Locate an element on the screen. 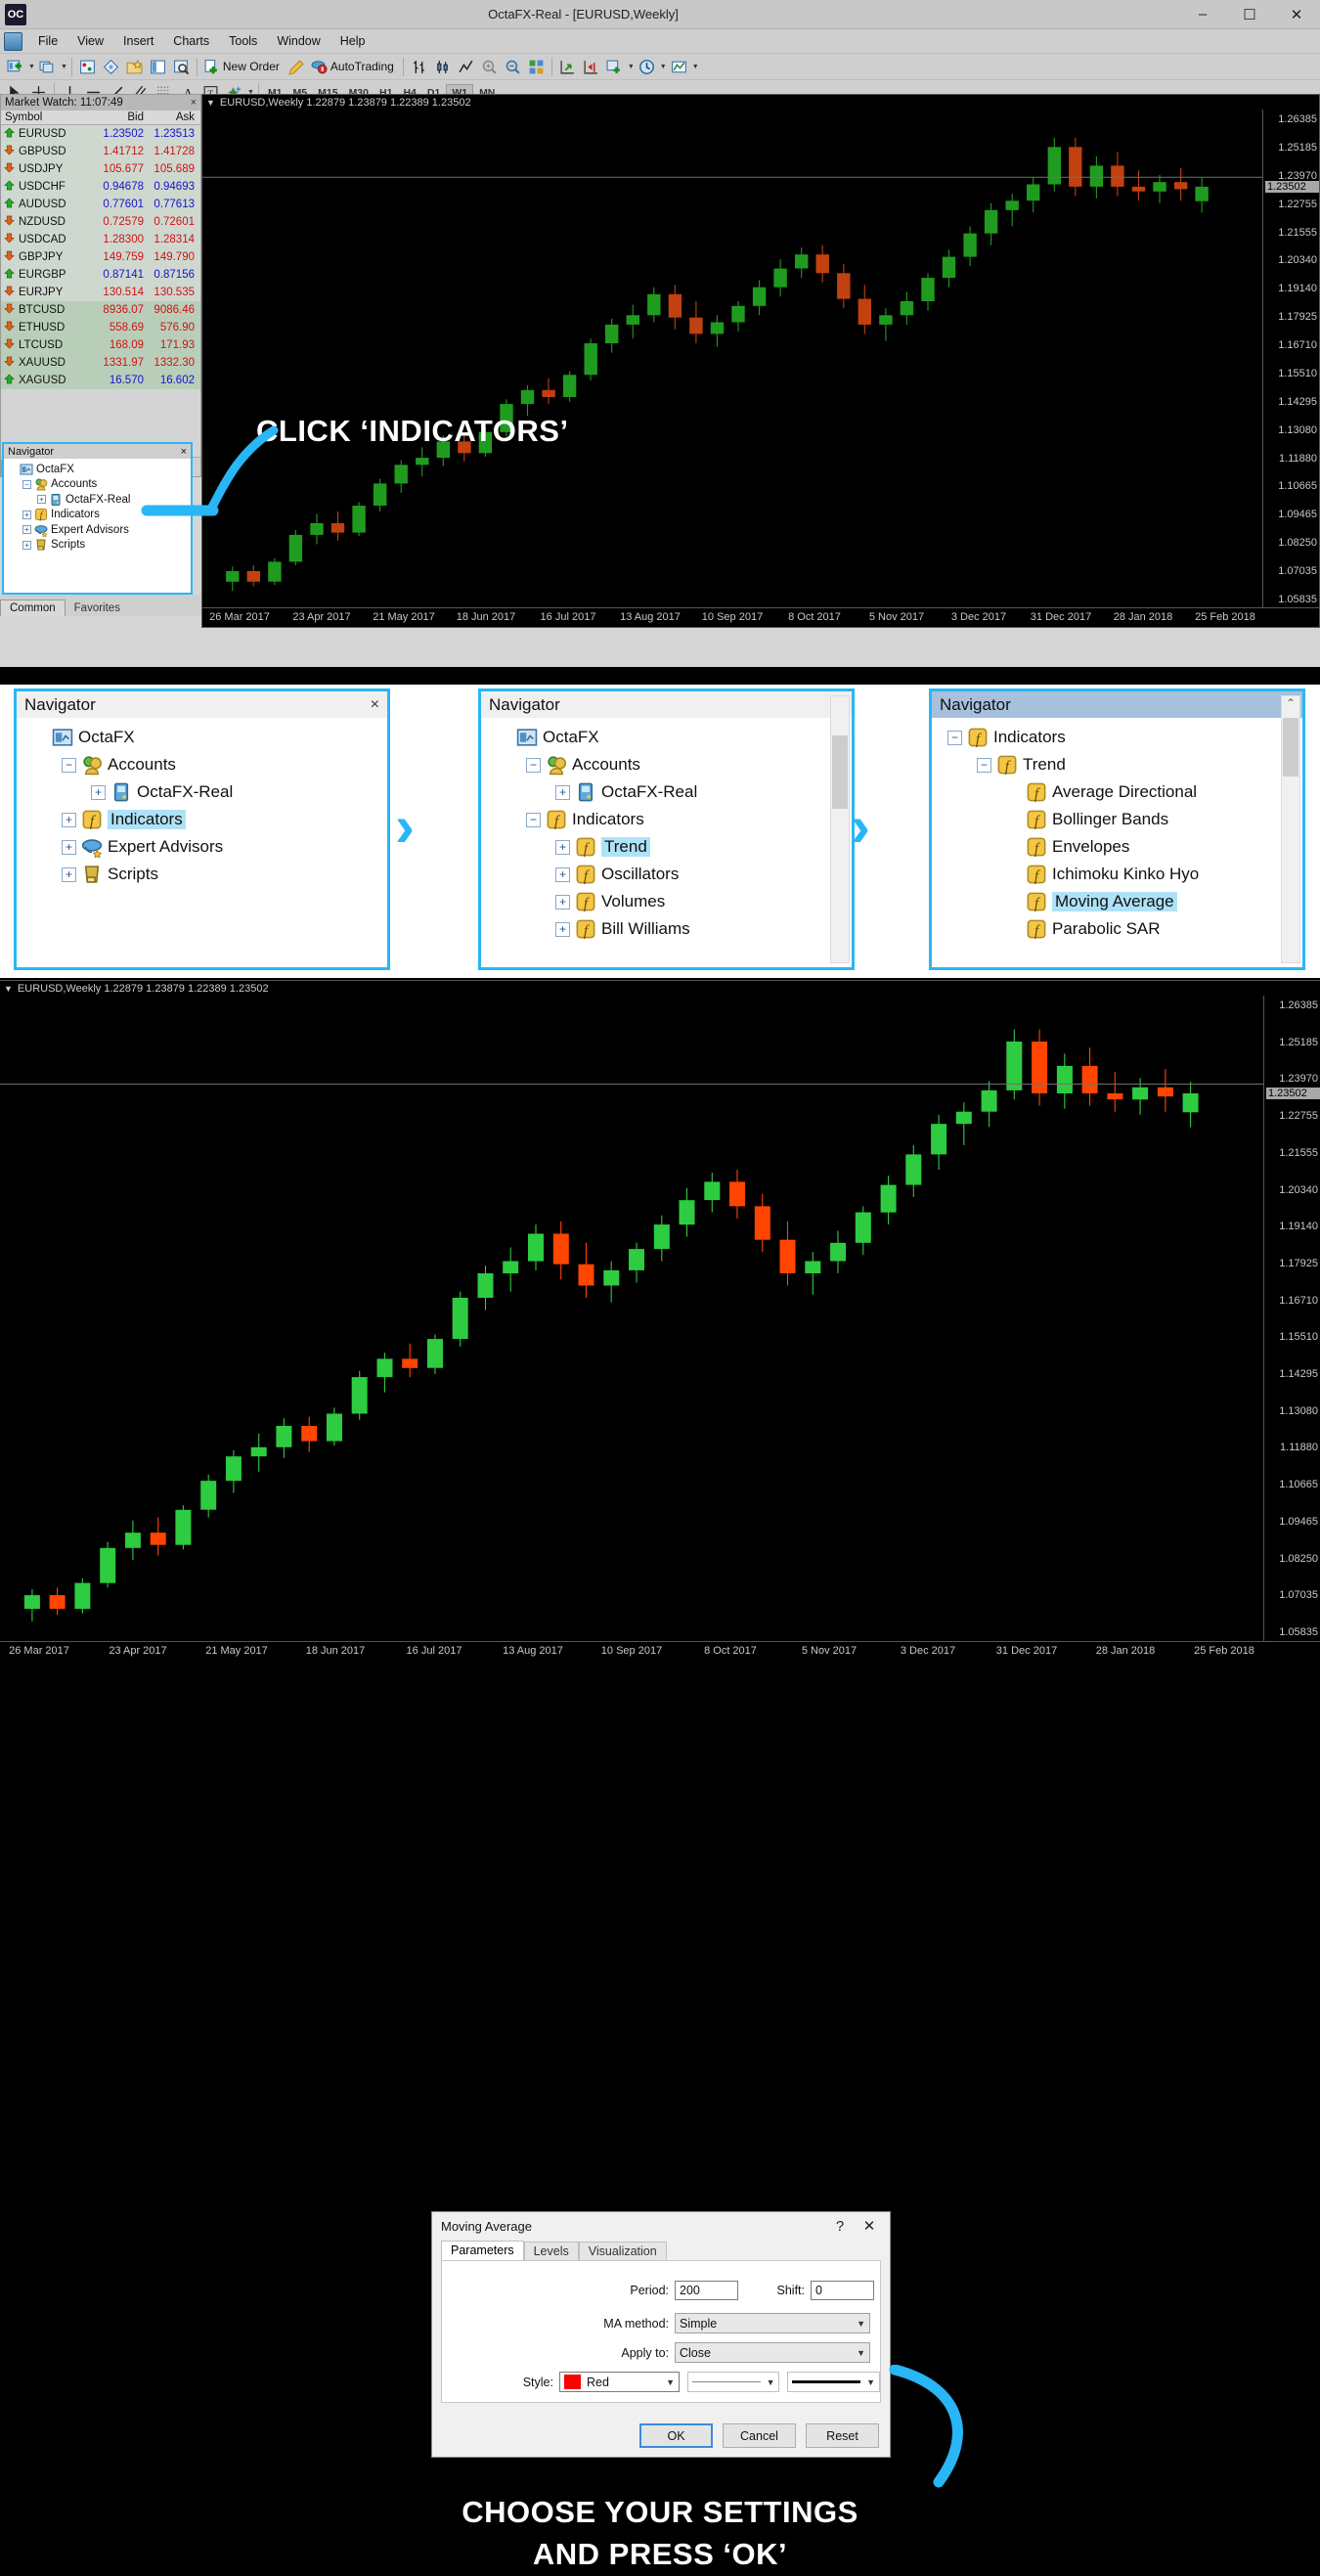 This screenshot has height=2576, width=1320. ok-button: OK is located at coordinates (676, 2436).